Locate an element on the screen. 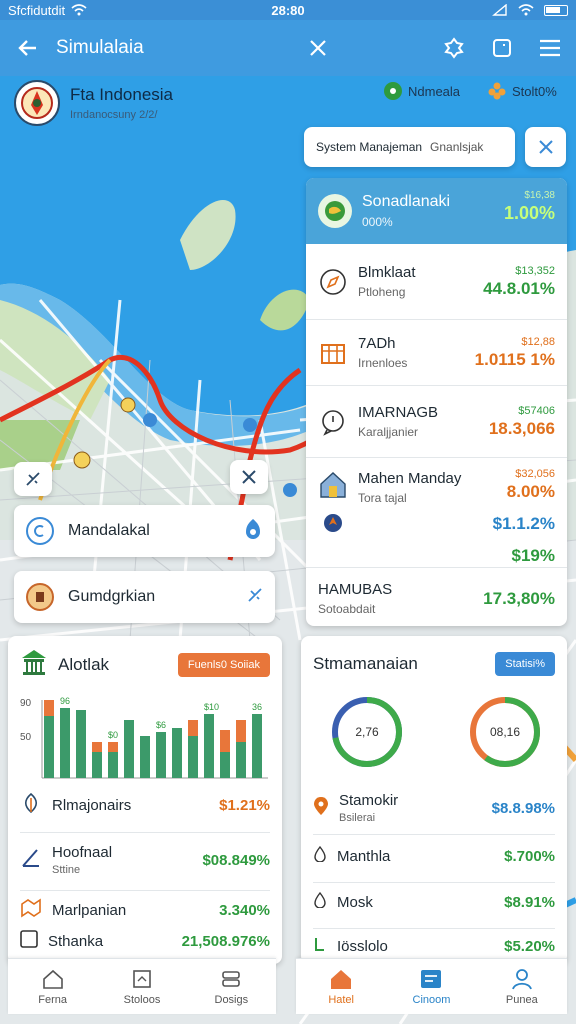 Image resolution: width=576 pixels, height=1024 pixels. nav-home: Ferna is located at coordinates (52, 986).